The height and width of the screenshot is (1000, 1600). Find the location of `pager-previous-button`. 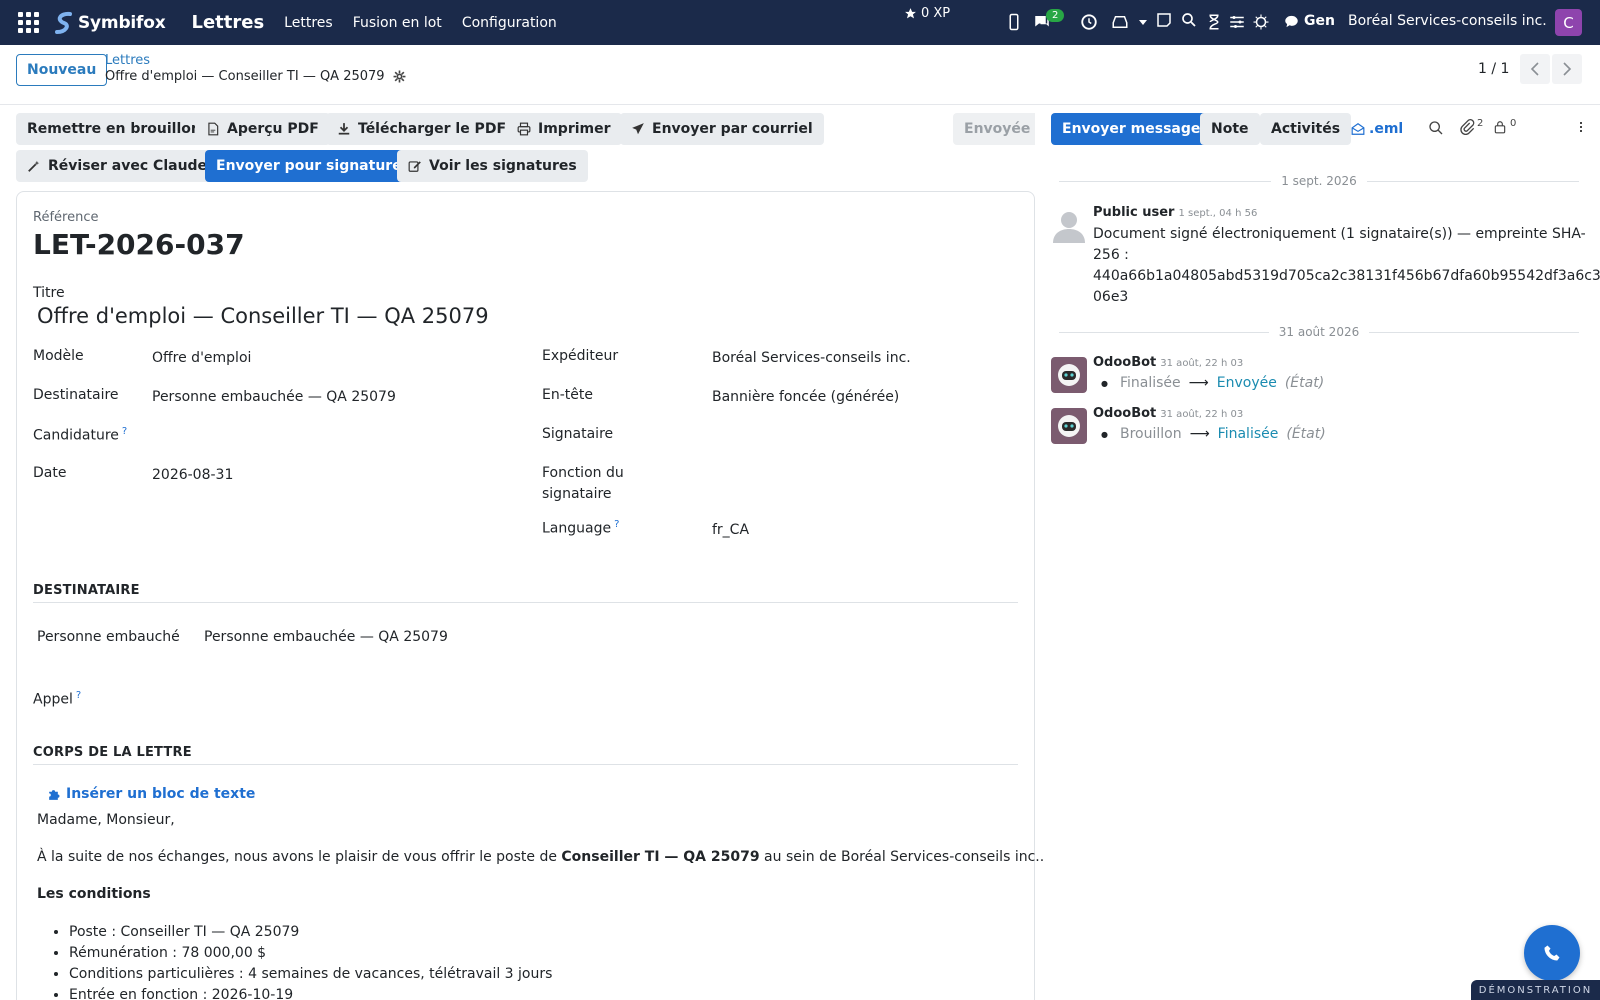

pager-previous-button is located at coordinates (1535, 69).